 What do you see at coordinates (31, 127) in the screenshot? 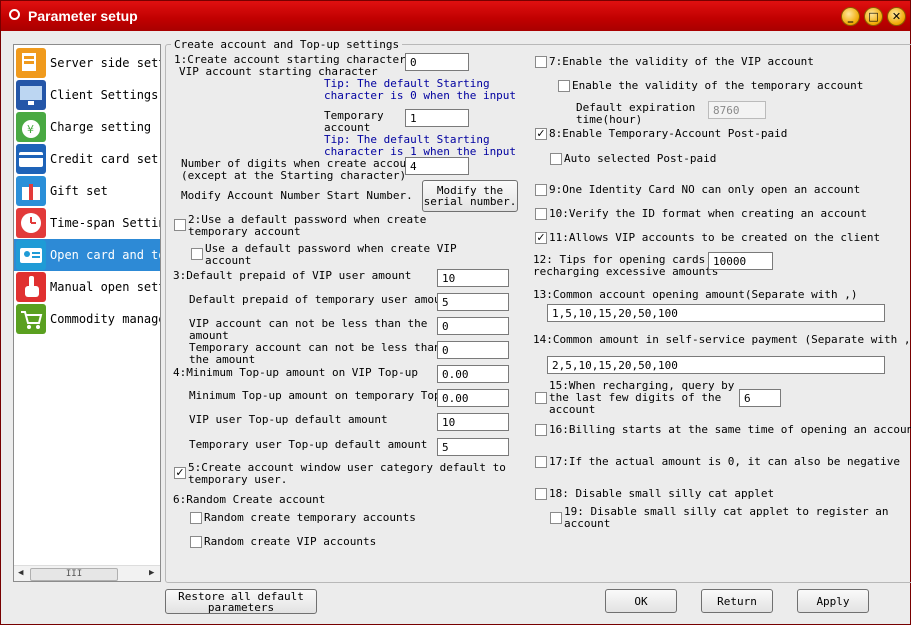
I see `money-bag-icon: ¥` at bounding box center [31, 127].